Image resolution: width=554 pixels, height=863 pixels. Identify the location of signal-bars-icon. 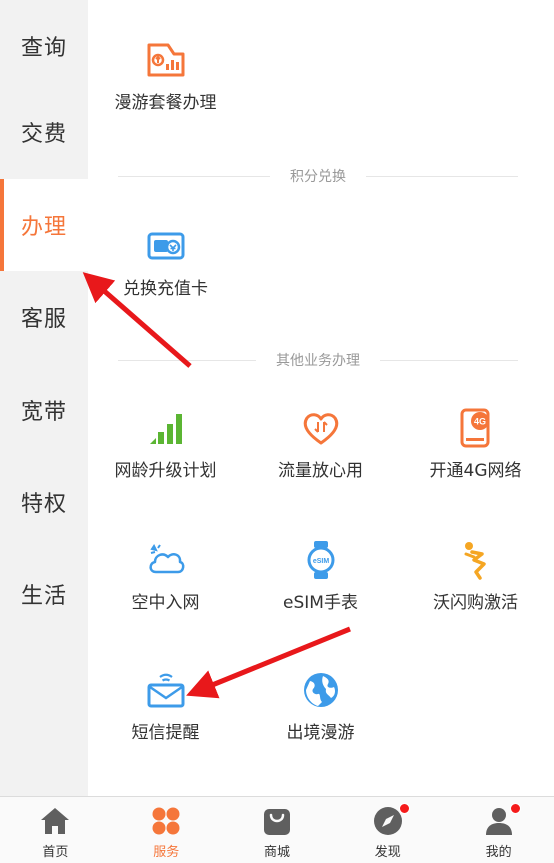
(166, 428).